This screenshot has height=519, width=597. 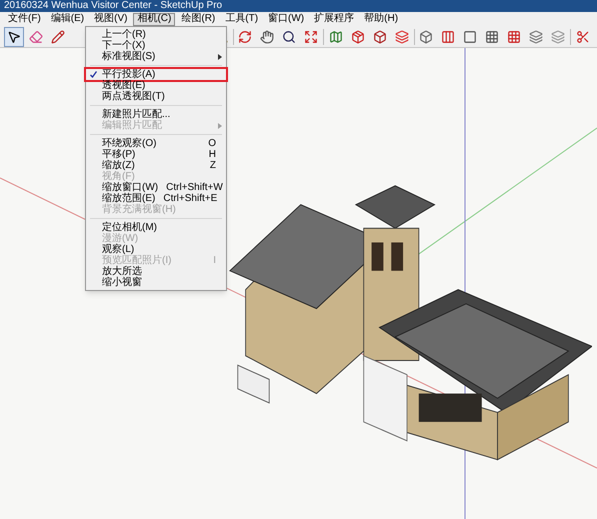 I want to click on menu-option: 透视图(E), so click(x=156, y=85).